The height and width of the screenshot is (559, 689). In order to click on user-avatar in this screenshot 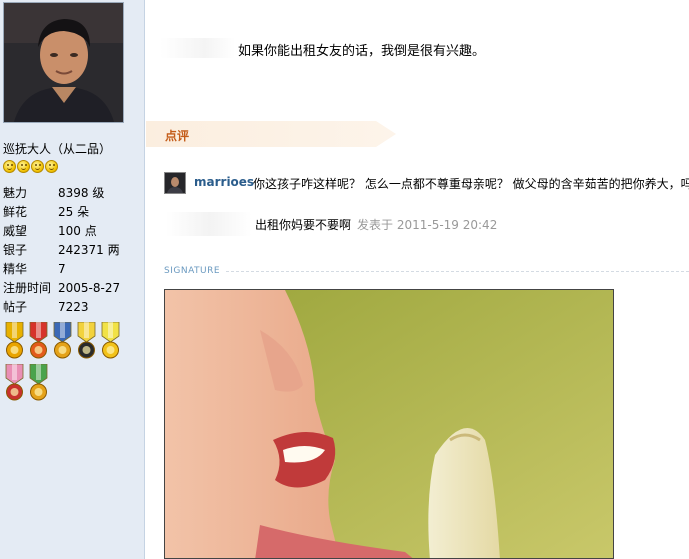, I will do `click(63, 62)`.